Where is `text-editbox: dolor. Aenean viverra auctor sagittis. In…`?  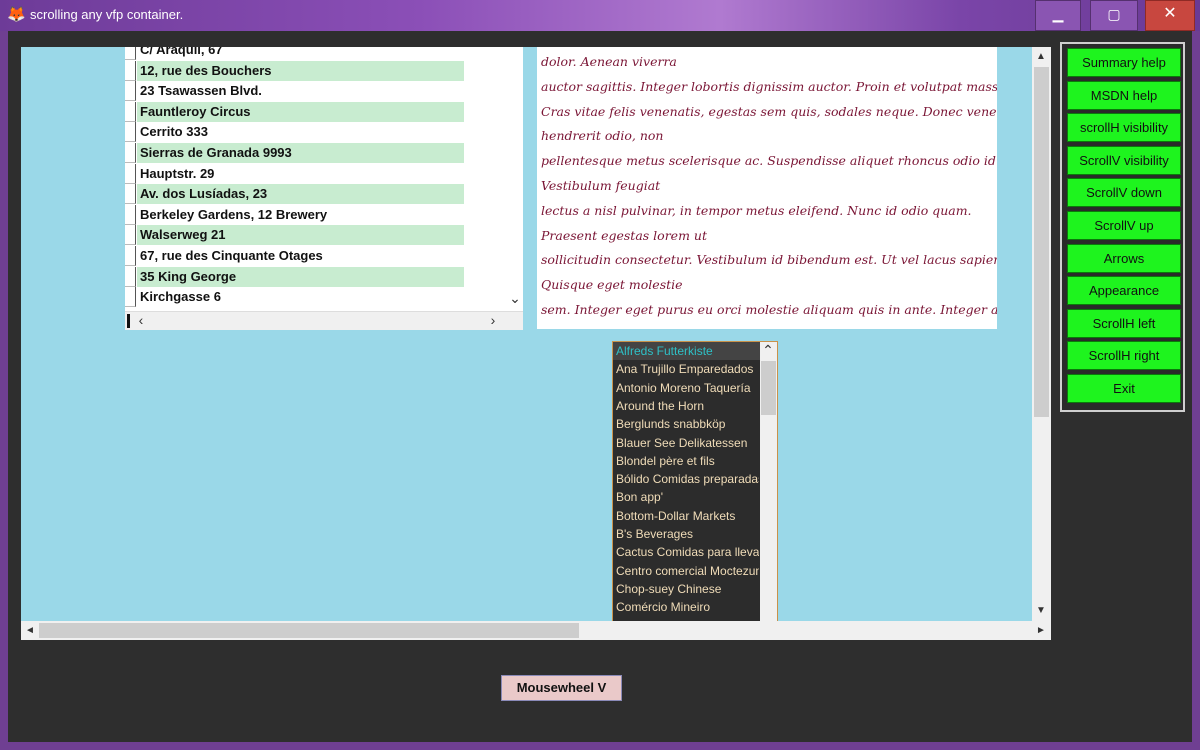
text-editbox: dolor. Aenean viverra auctor sagittis. In… is located at coordinates (767, 188).